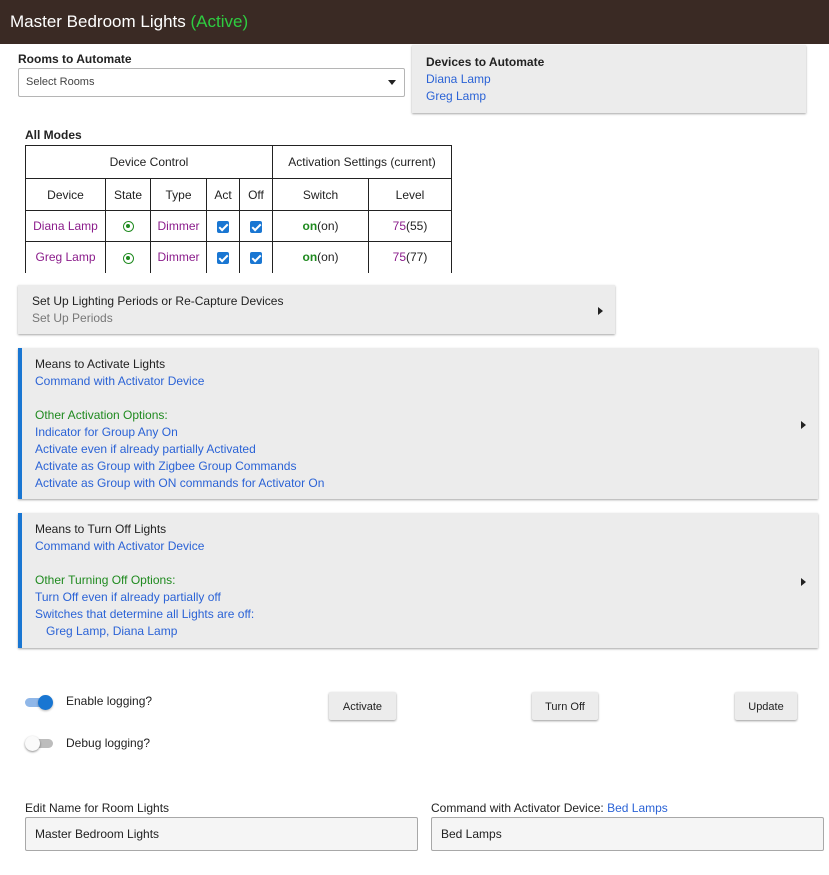 The height and width of the screenshot is (875, 829). Describe the element at coordinates (223, 194) in the screenshot. I see `col-act: Act` at that location.